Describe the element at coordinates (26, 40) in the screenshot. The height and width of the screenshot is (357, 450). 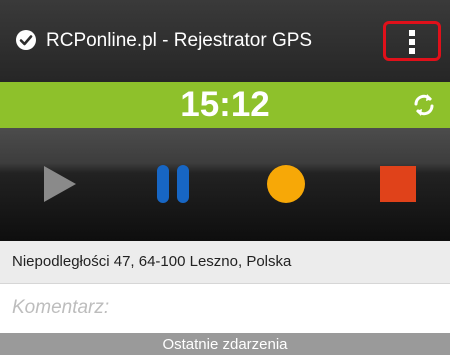
I see `check-badge-icon` at that location.